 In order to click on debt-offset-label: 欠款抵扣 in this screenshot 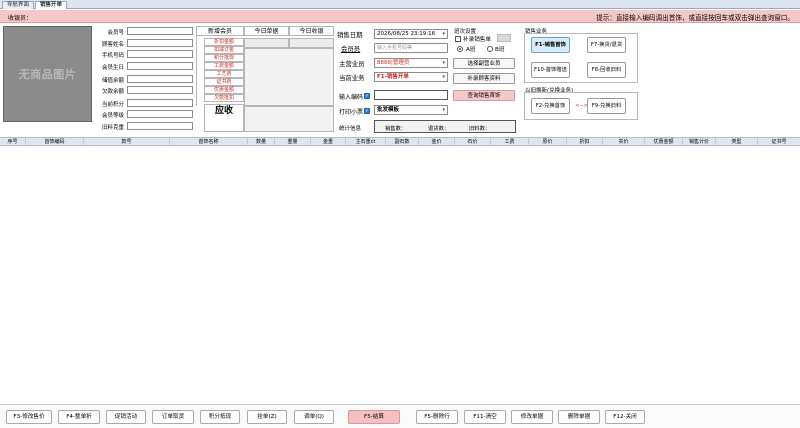, I will do `click(224, 98)`.